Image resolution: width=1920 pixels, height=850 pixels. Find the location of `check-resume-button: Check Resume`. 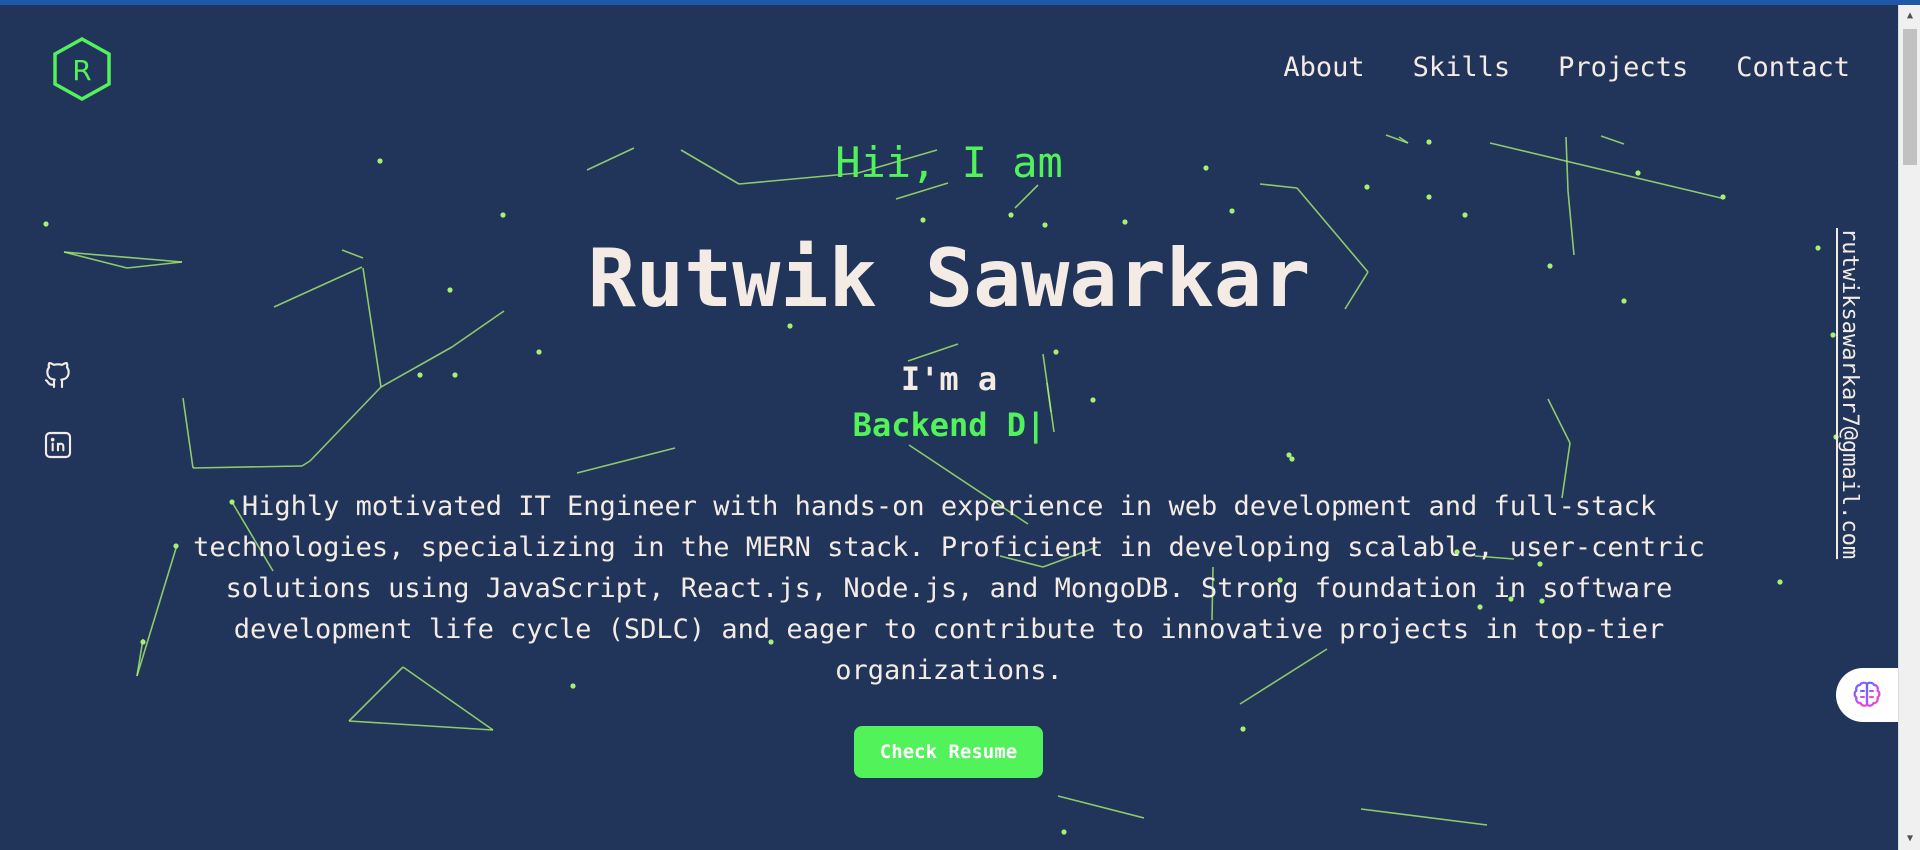

check-resume-button: Check Resume is located at coordinates (948, 752).